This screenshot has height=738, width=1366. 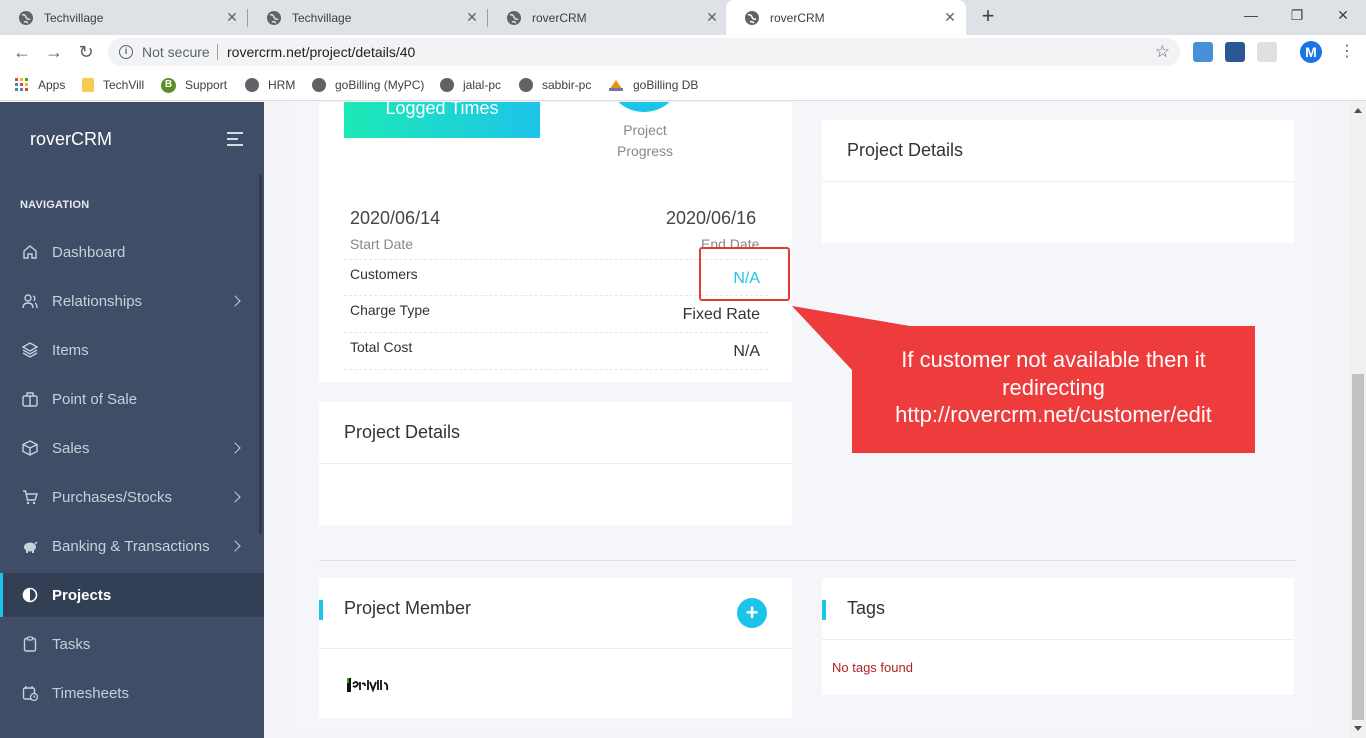 What do you see at coordinates (1053, 387) in the screenshot?
I see `callout-line2: redirecting` at bounding box center [1053, 387].